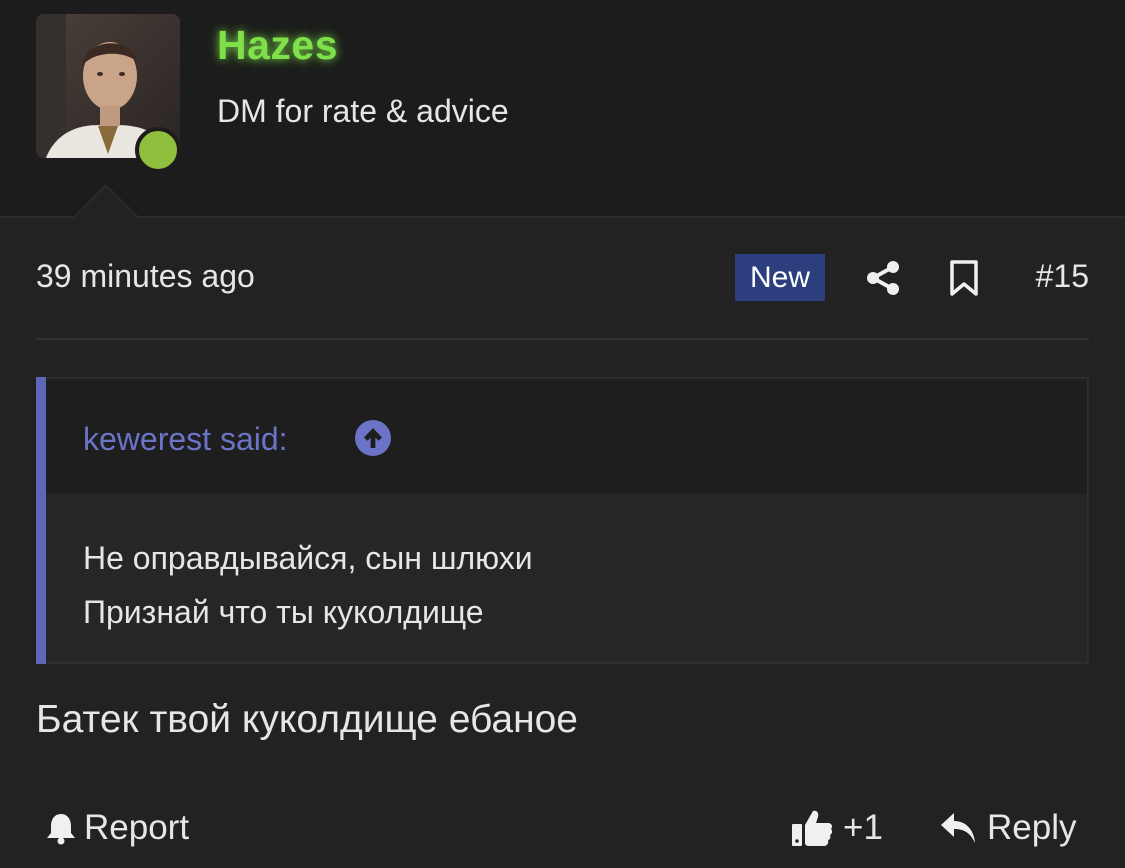 The image size is (1125, 868). What do you see at coordinates (780, 277) in the screenshot?
I see `new-badge: New` at bounding box center [780, 277].